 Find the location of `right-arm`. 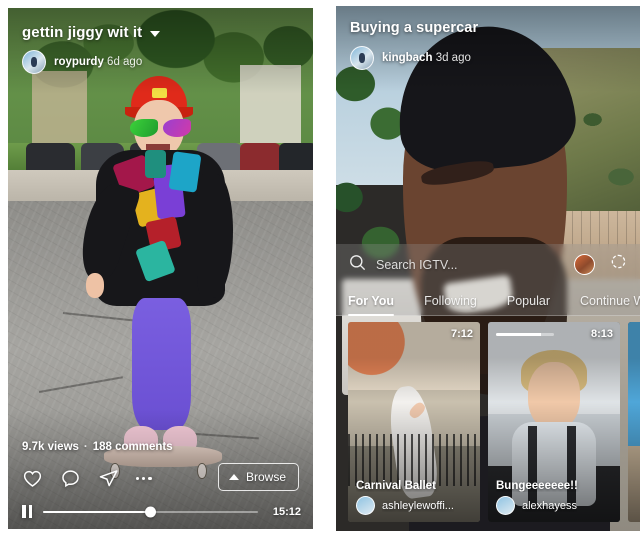

right-arm is located at coordinates (215, 236).